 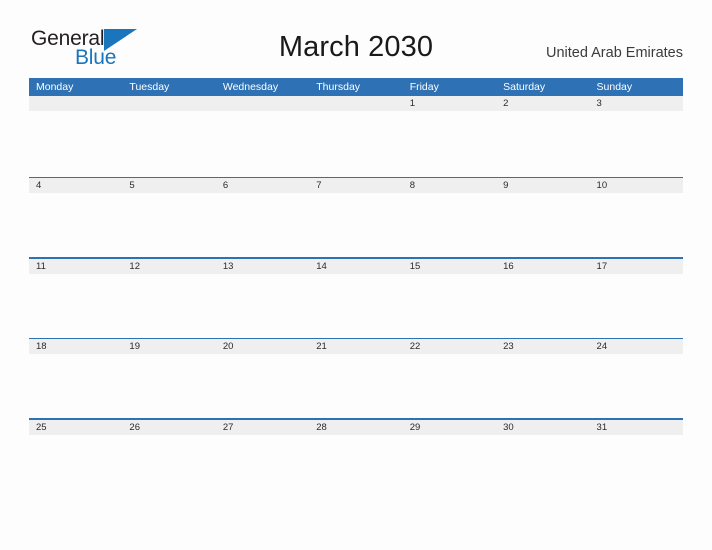 I want to click on weekday-header-tuesday: Tuesday, so click(x=149, y=87).